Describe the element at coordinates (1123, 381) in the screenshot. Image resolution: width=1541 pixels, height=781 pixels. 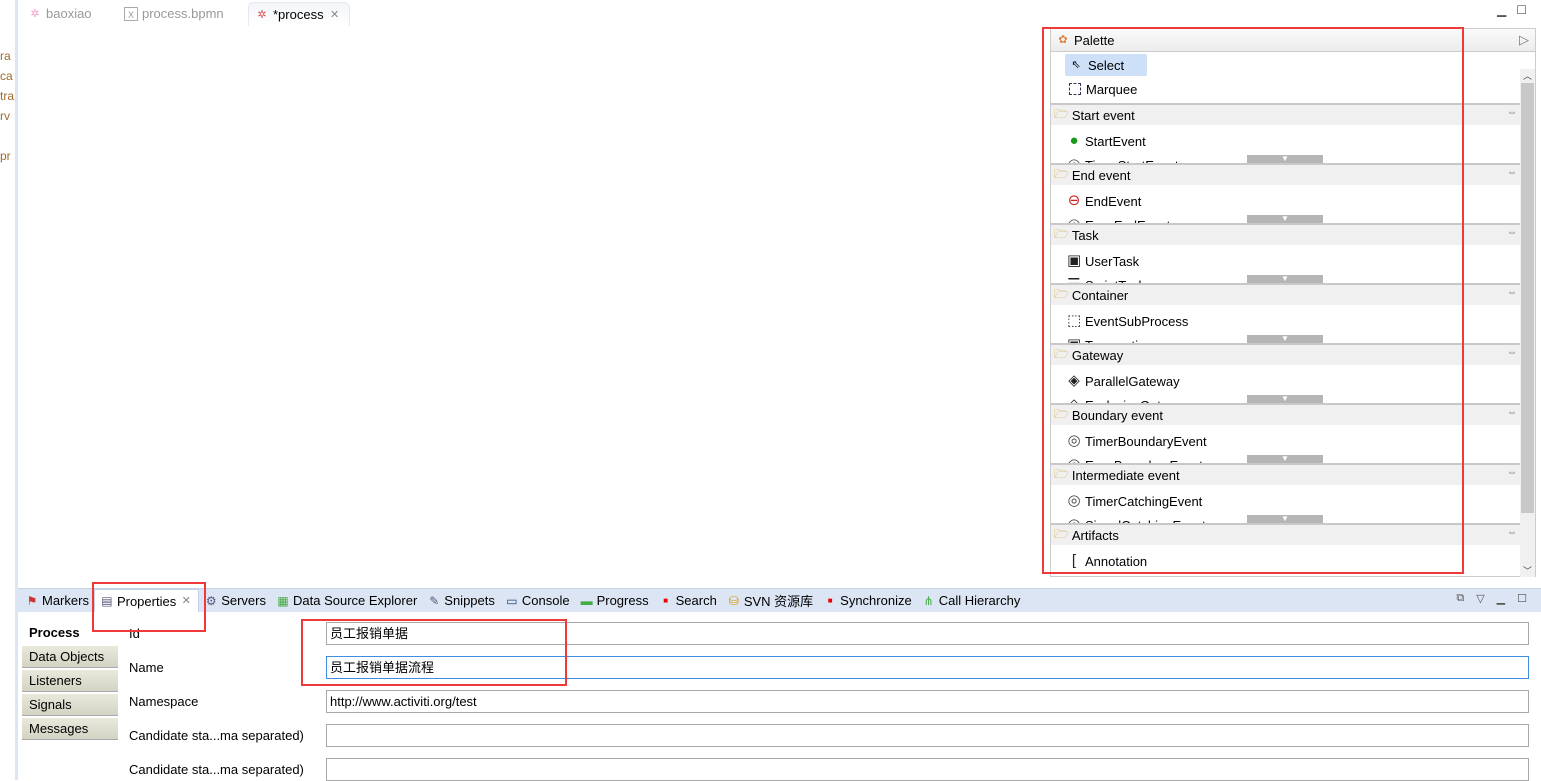
I see `palette-item: ◈ ParallelGateway` at that location.